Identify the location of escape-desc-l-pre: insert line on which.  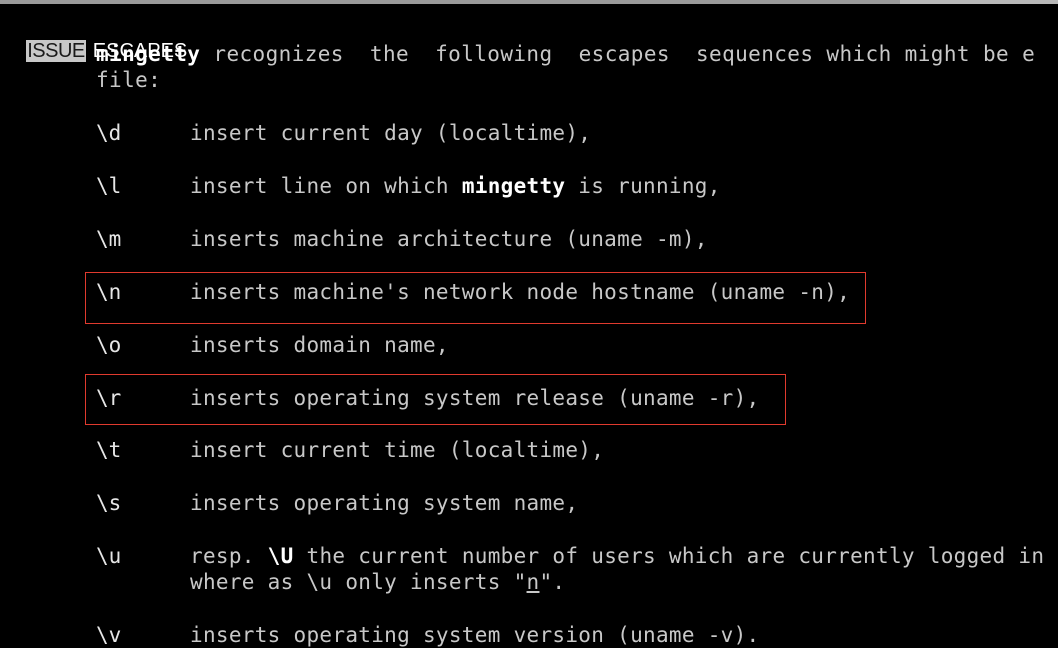
(326, 186).